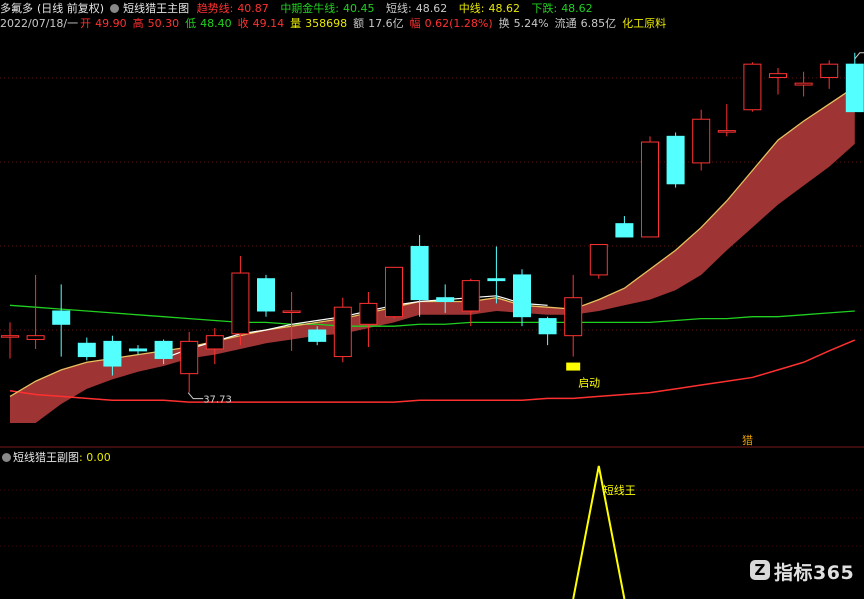 Image resolution: width=864 pixels, height=599 pixels. I want to click on sub-indicator-settings-icon, so click(6, 457).